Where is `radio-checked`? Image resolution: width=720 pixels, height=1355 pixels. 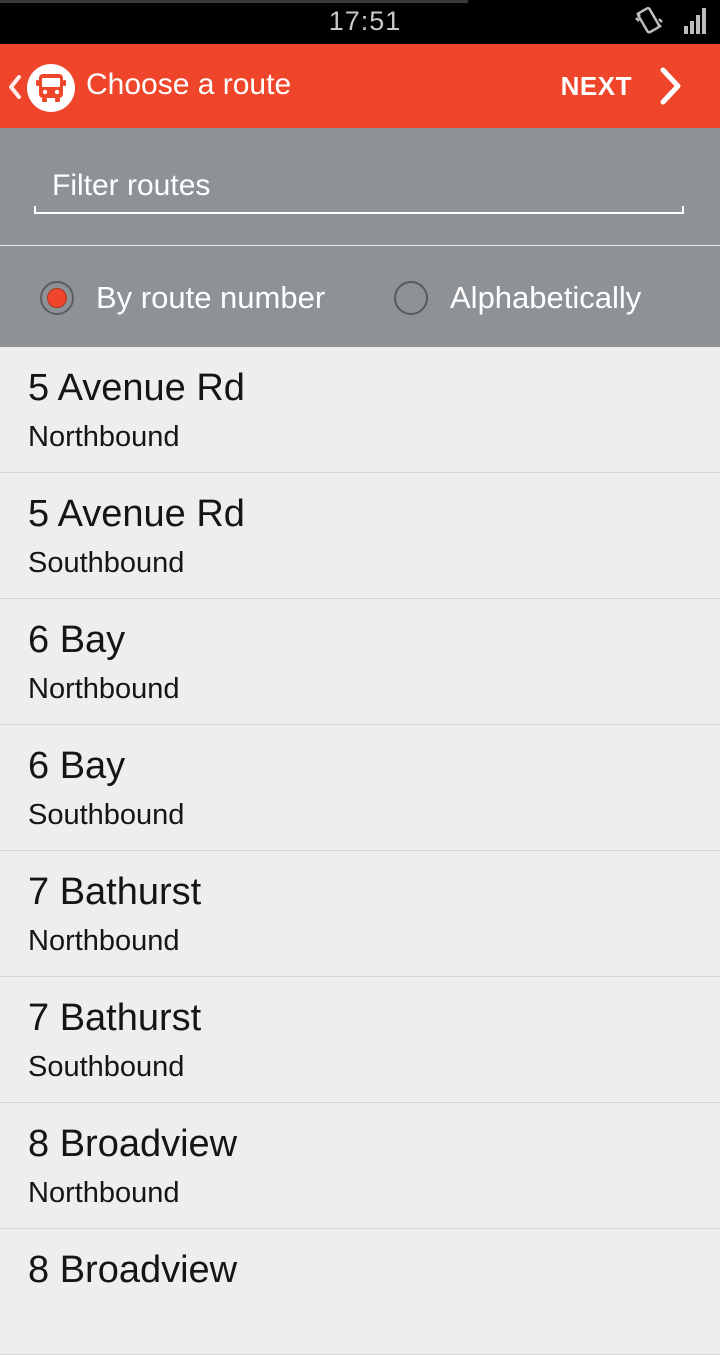 radio-checked is located at coordinates (57, 298).